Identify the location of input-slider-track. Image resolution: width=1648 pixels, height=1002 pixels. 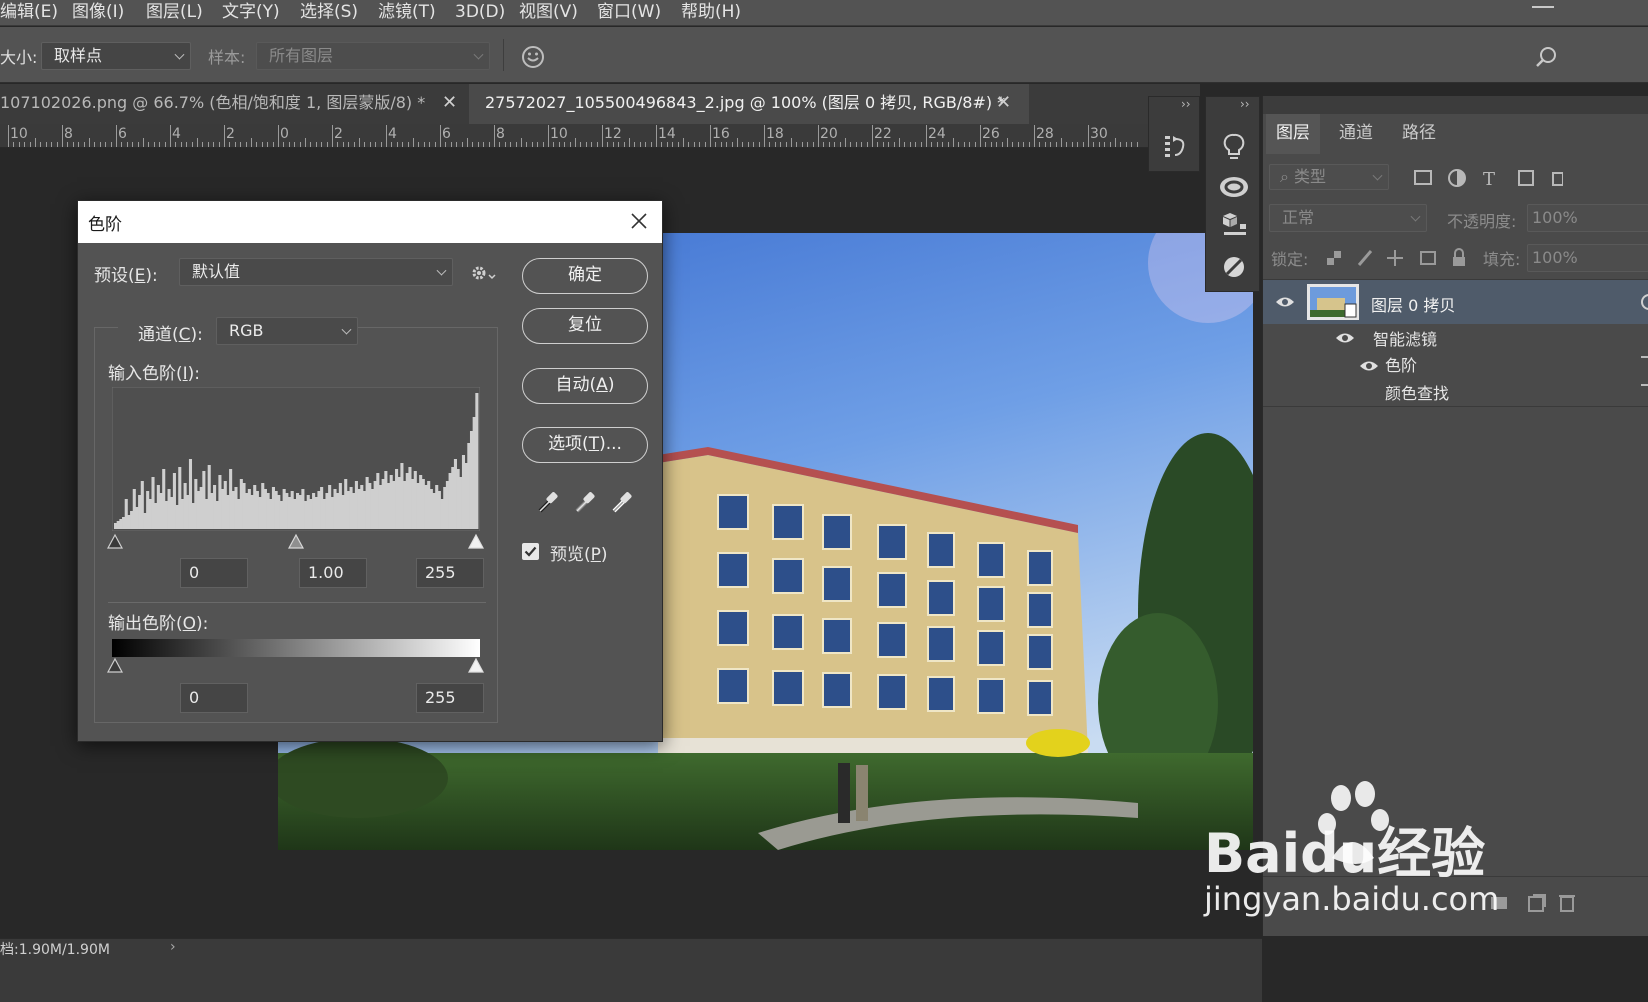
(296, 542).